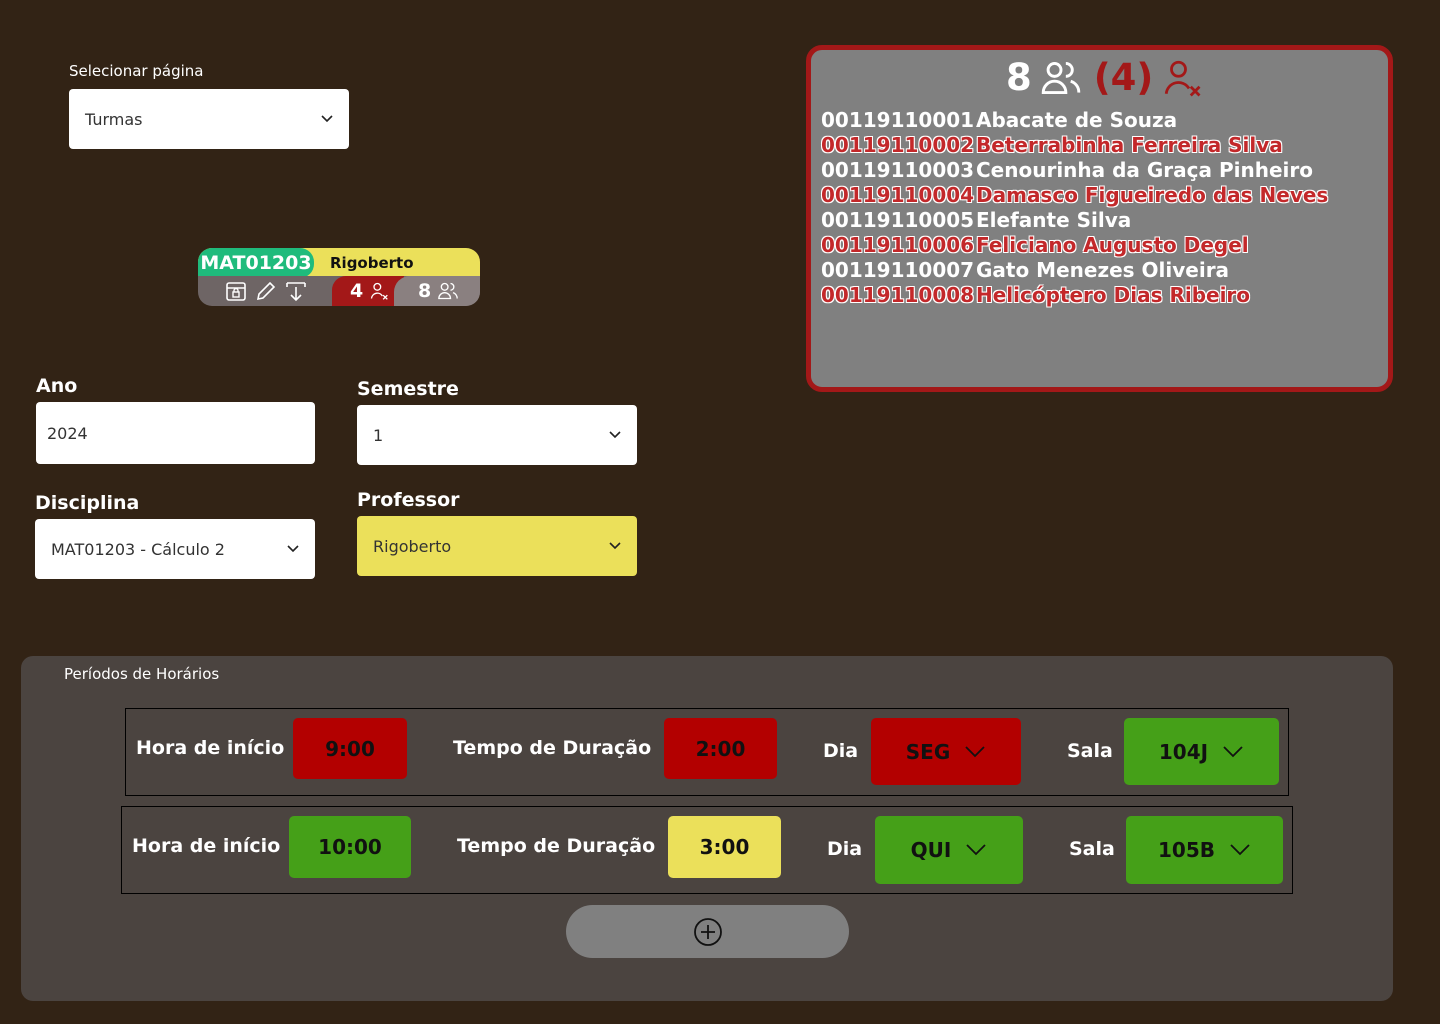  Describe the element at coordinates (1183, 751) in the screenshot. I see `room-value: 104J` at that location.